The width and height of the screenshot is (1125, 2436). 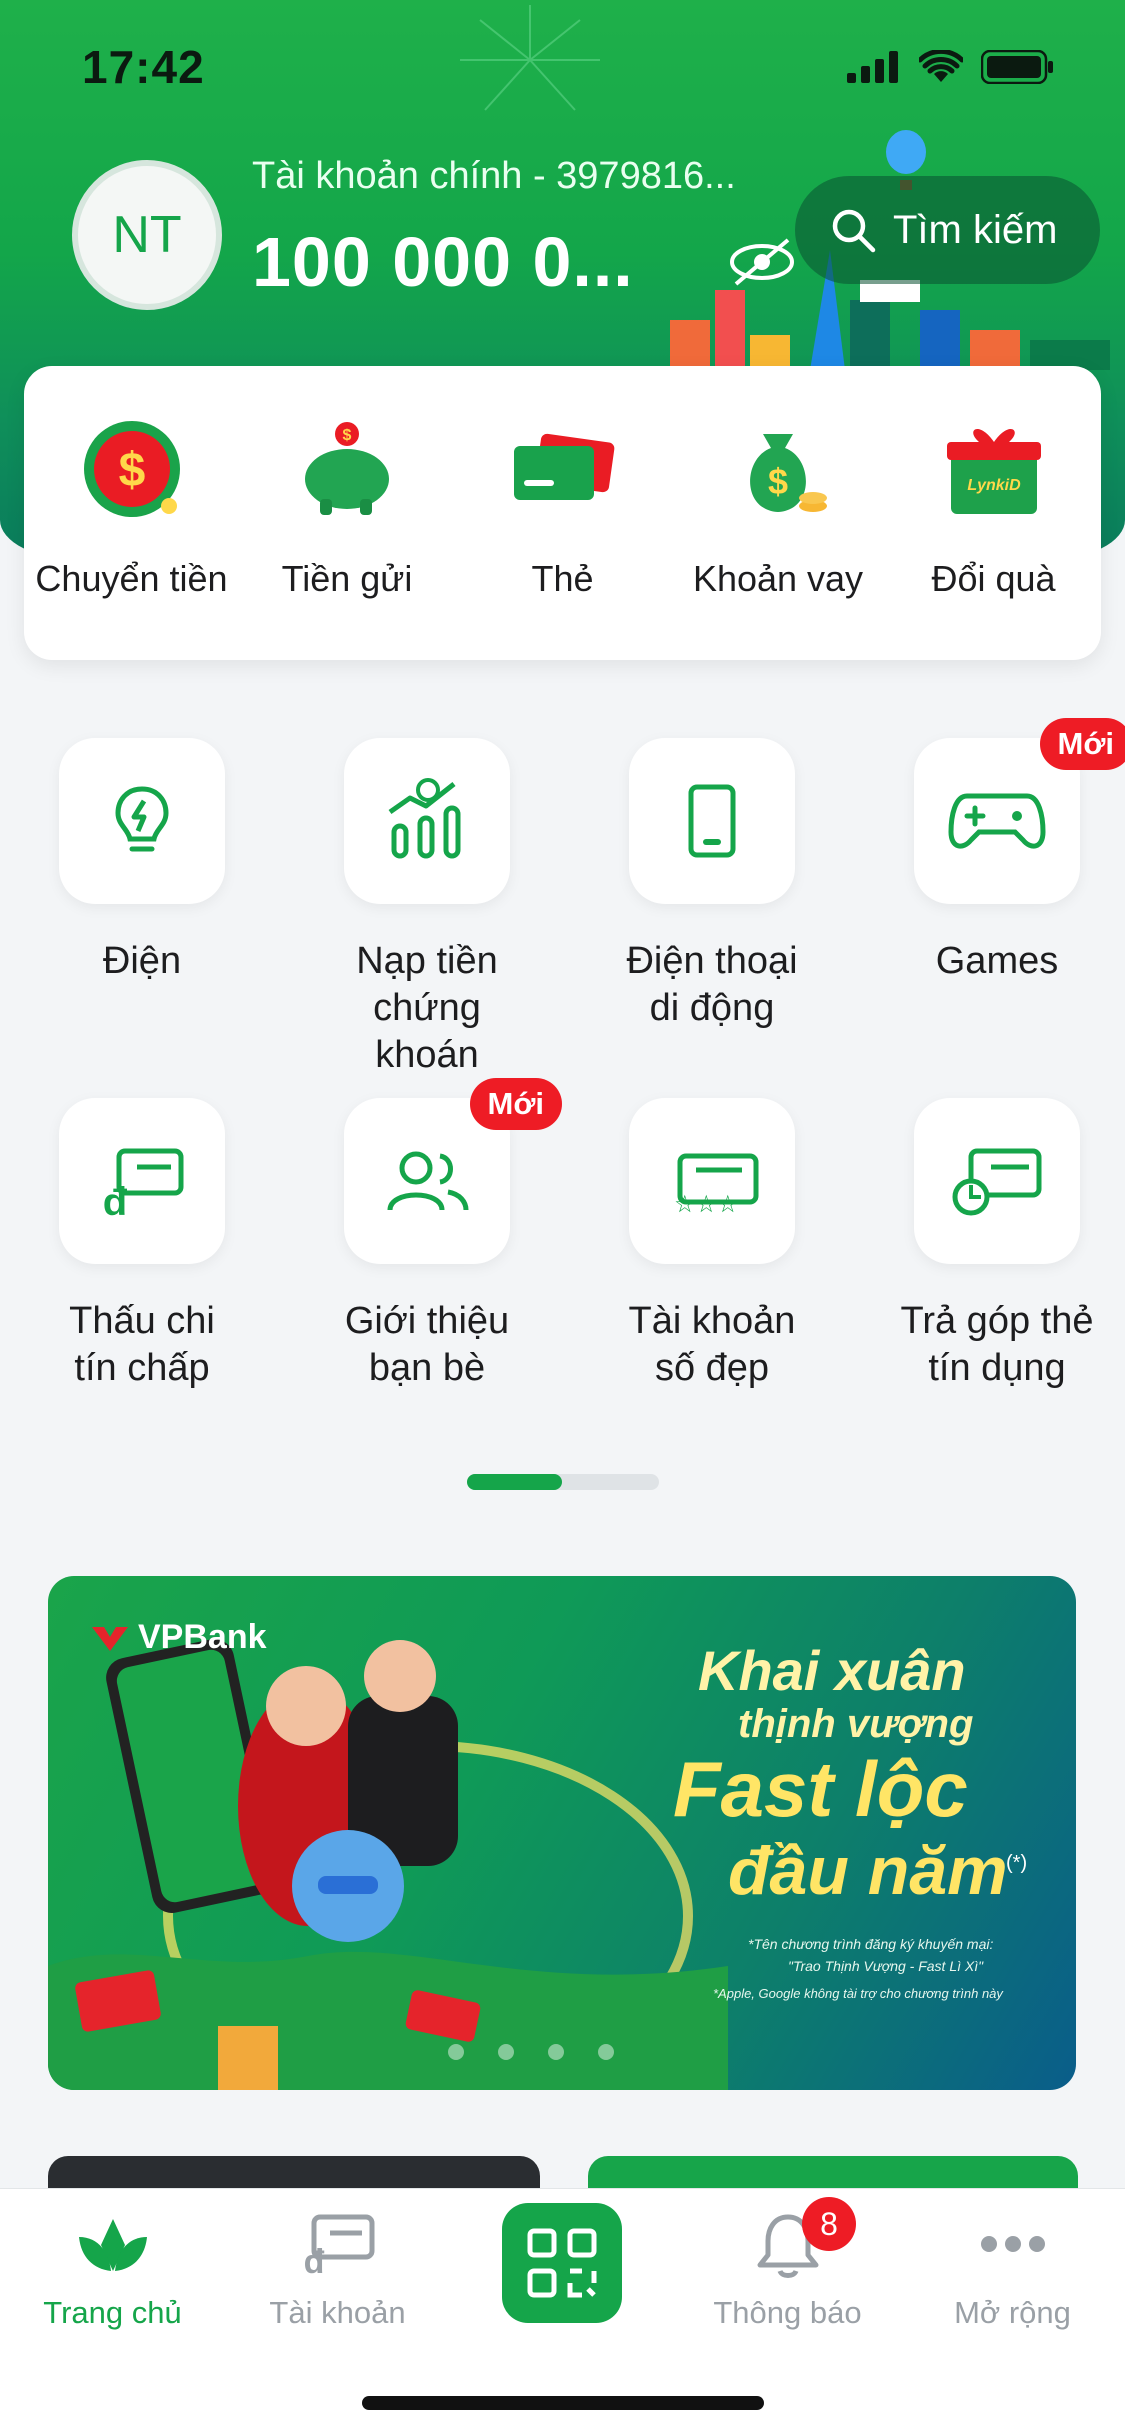 I want to click on quick-action-label: Thẻ, so click(x=562, y=578).